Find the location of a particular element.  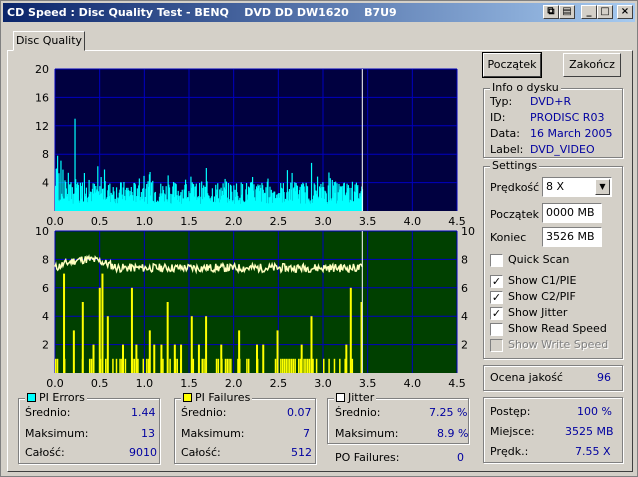

jitter-max-label: Maksimum: is located at coordinates (367, 433).